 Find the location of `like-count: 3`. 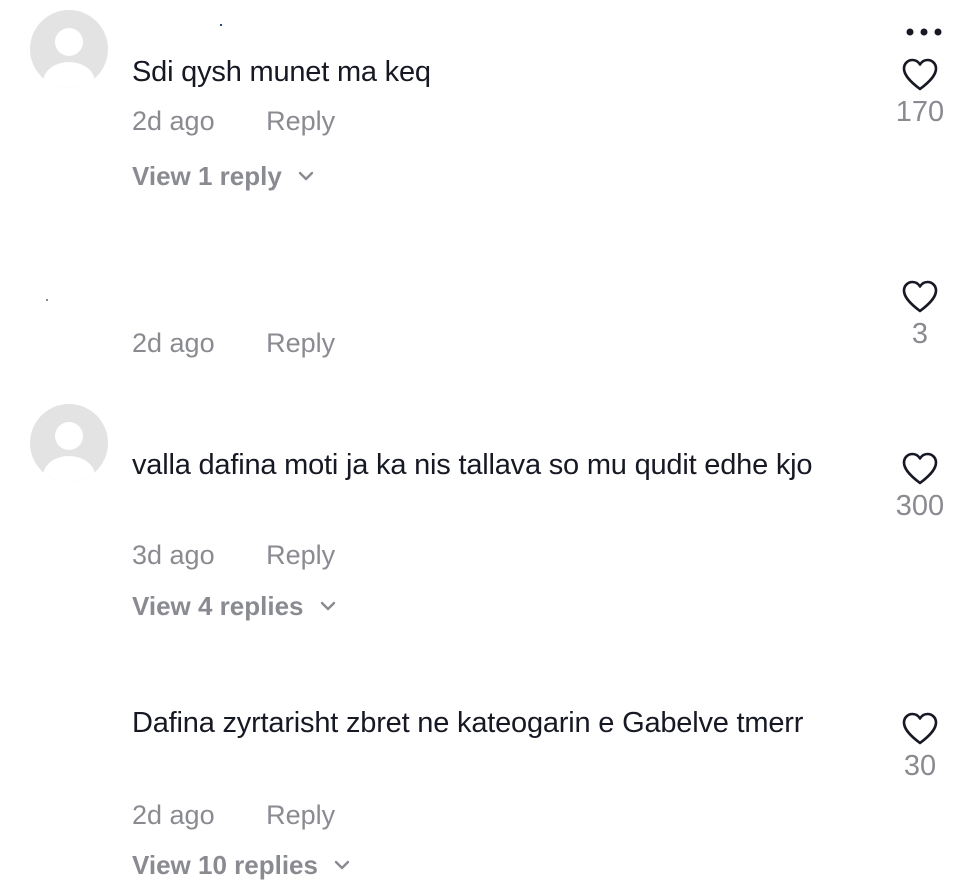

like-count: 3 is located at coordinates (920, 334).